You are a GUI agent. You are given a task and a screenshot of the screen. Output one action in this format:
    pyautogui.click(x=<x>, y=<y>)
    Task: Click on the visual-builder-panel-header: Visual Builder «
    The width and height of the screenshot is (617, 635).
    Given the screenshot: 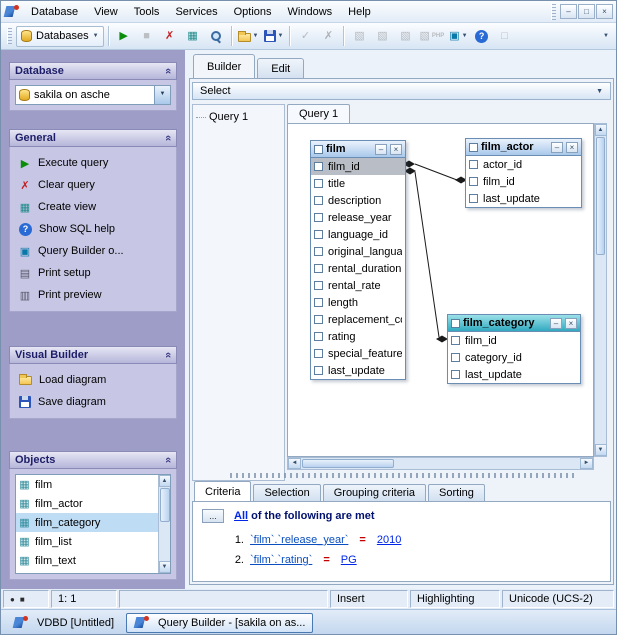 What is the action you would take?
    pyautogui.click(x=93, y=355)
    